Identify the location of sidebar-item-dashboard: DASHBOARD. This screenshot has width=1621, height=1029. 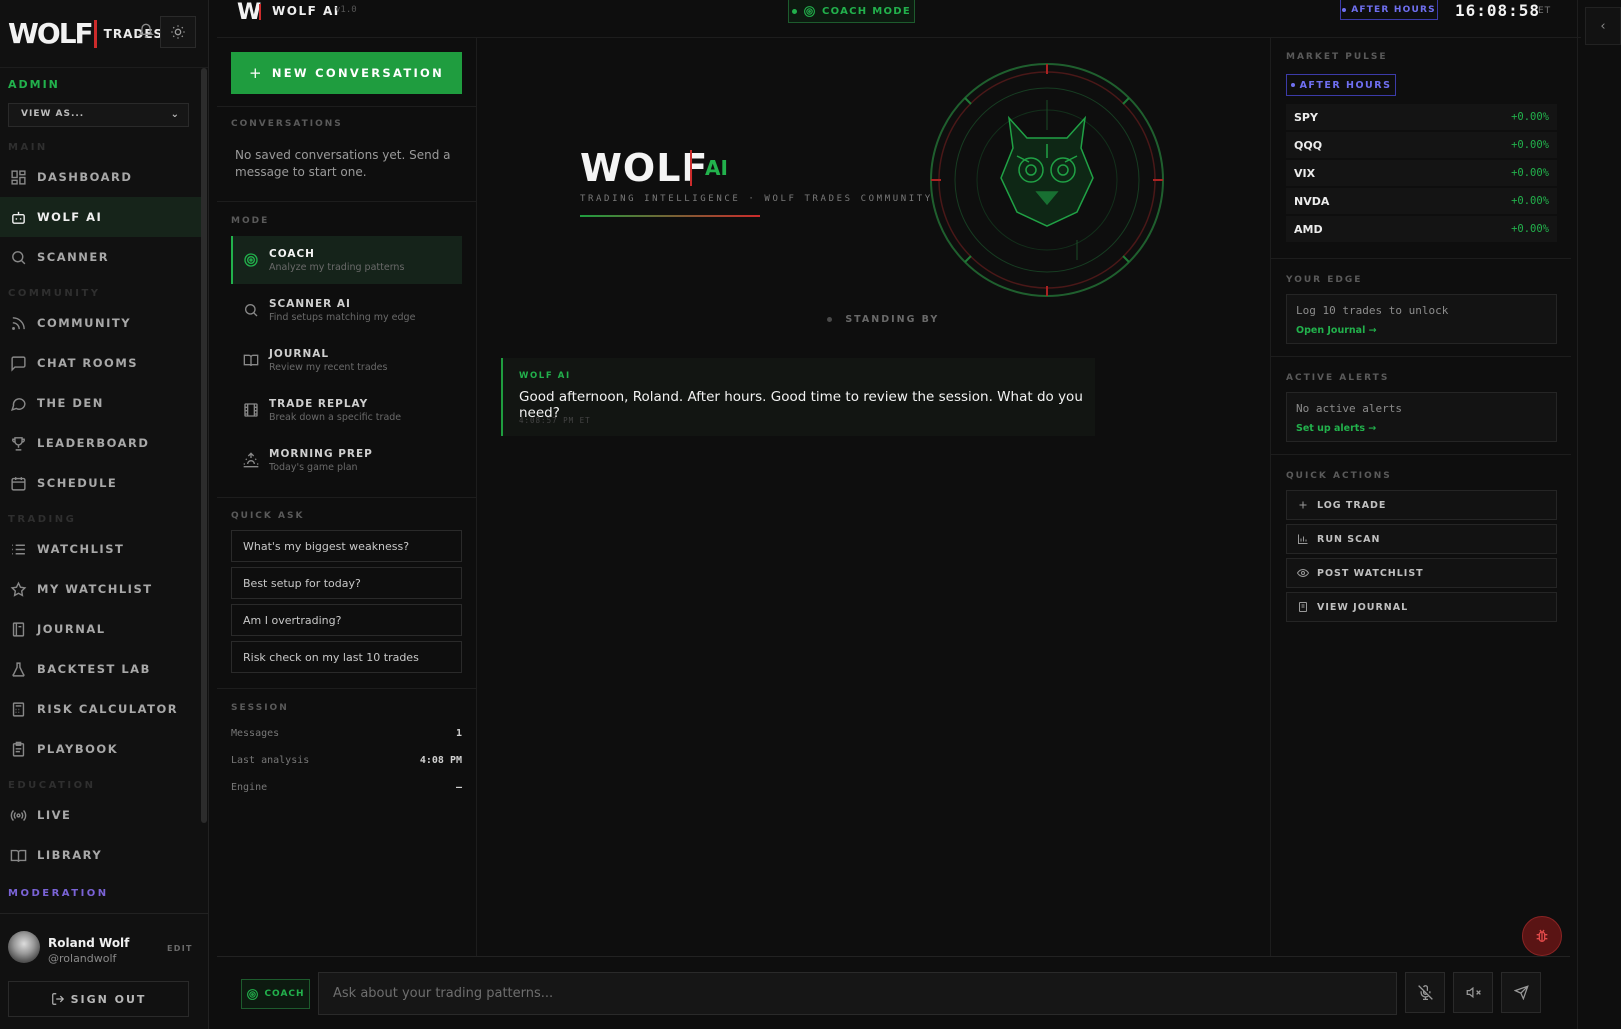
(100, 177).